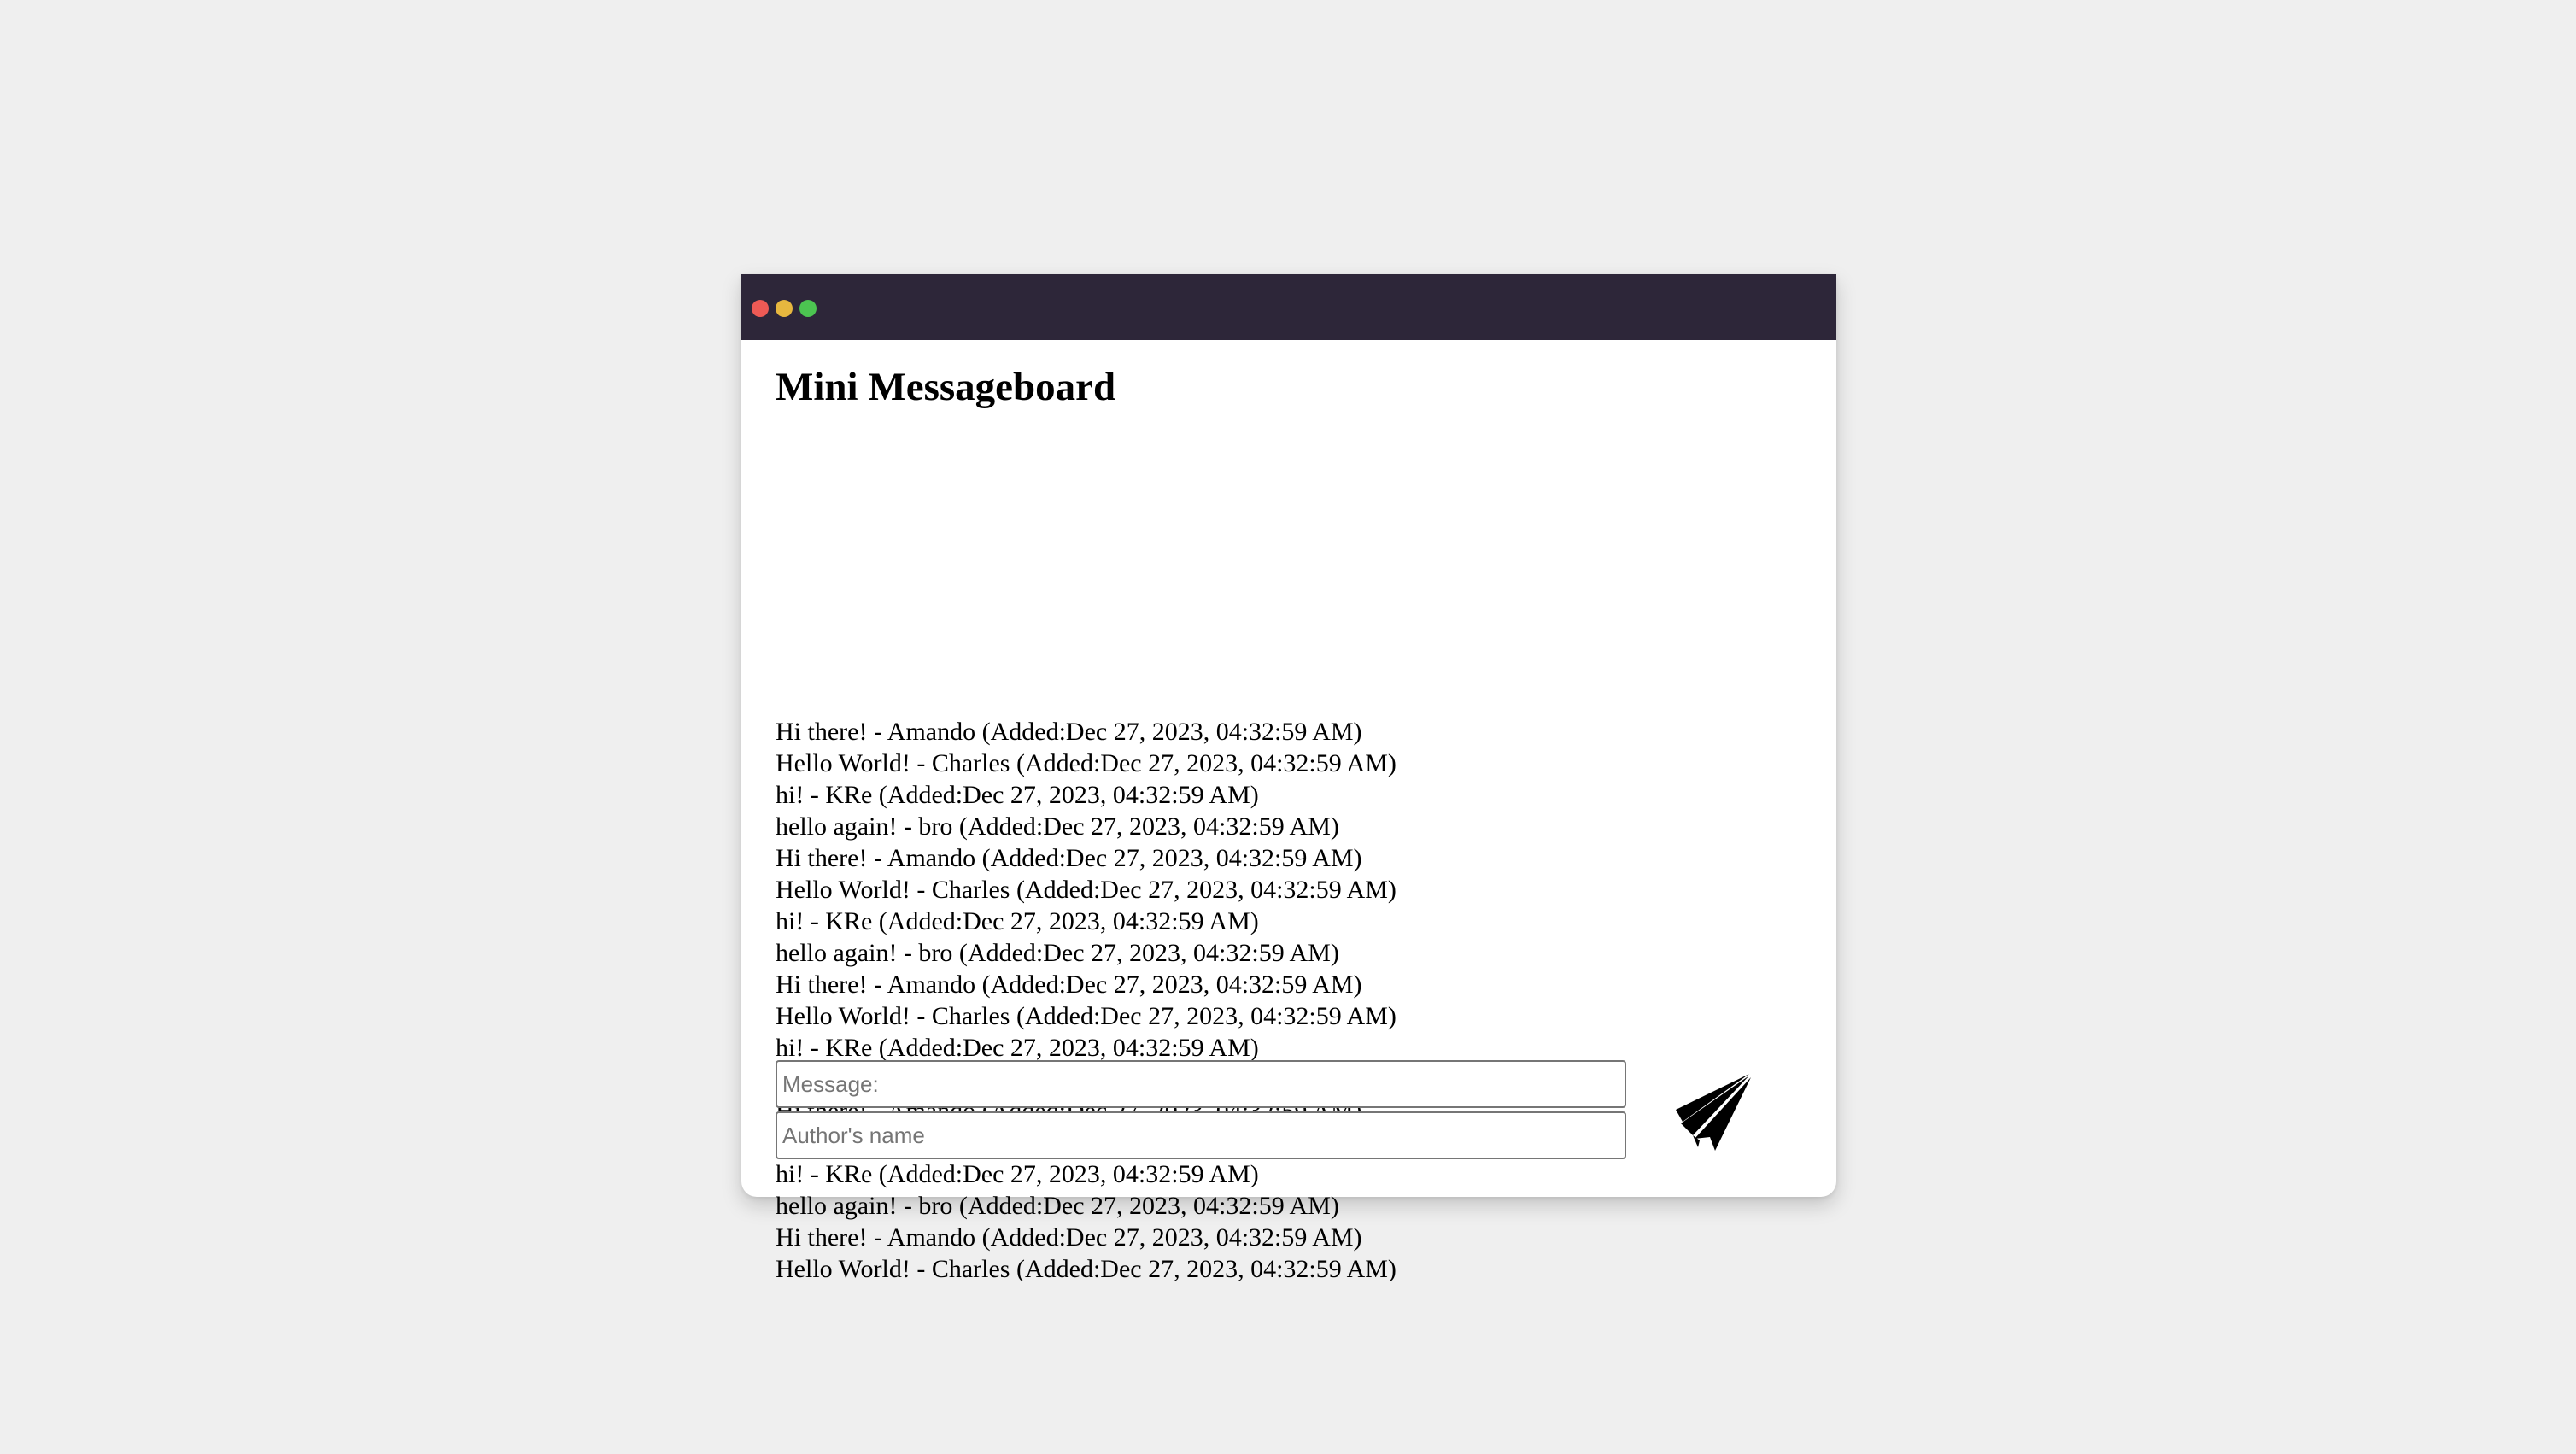  Describe the element at coordinates (808, 309) in the screenshot. I see `maximize-window-button` at that location.